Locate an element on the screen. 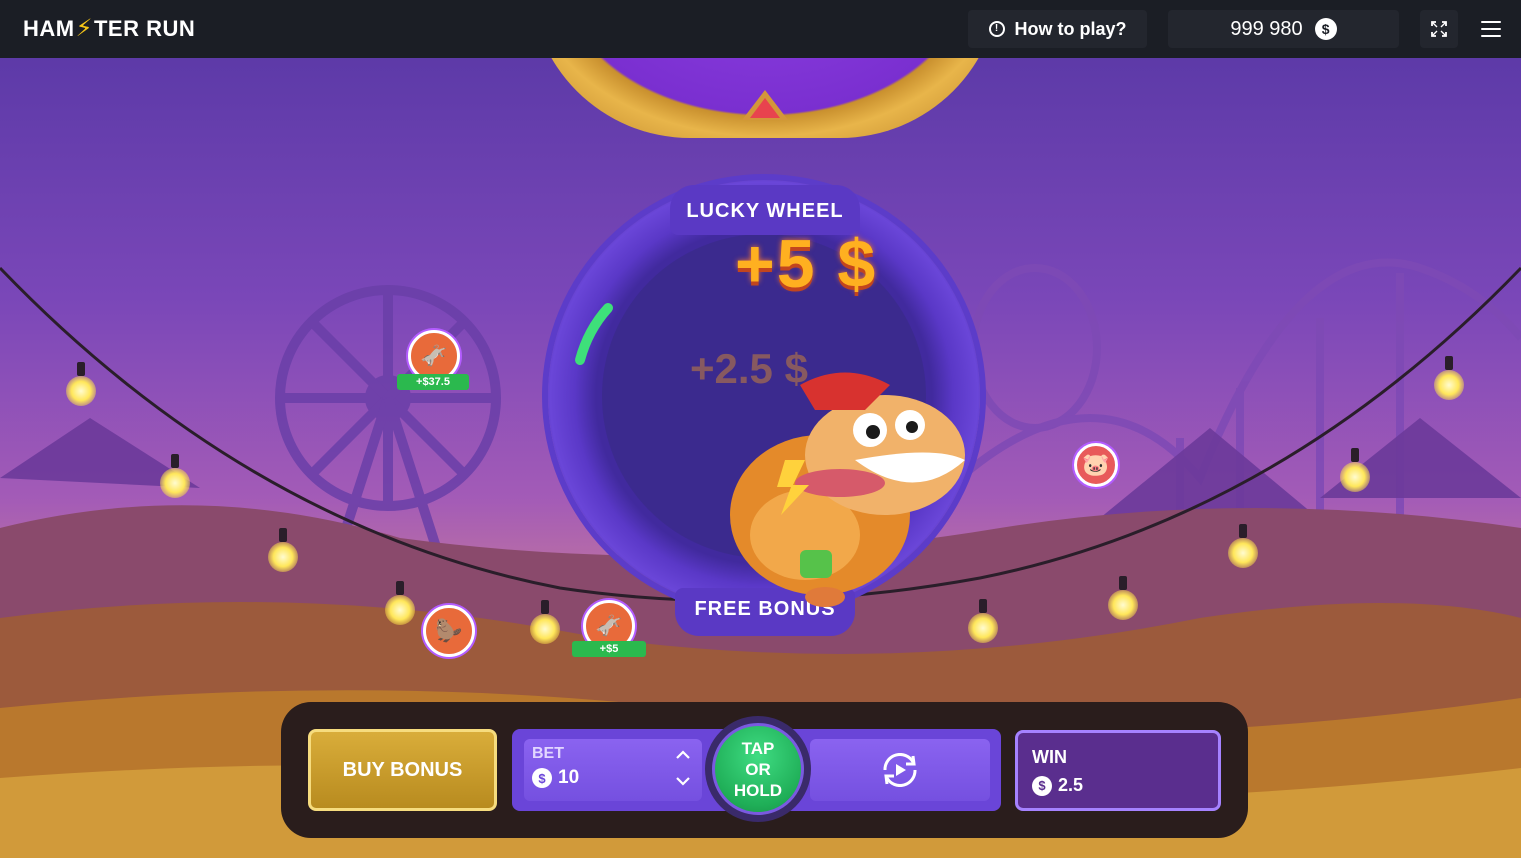 This screenshot has height=858, width=1521. bet-increase-button is located at coordinates (683, 755).